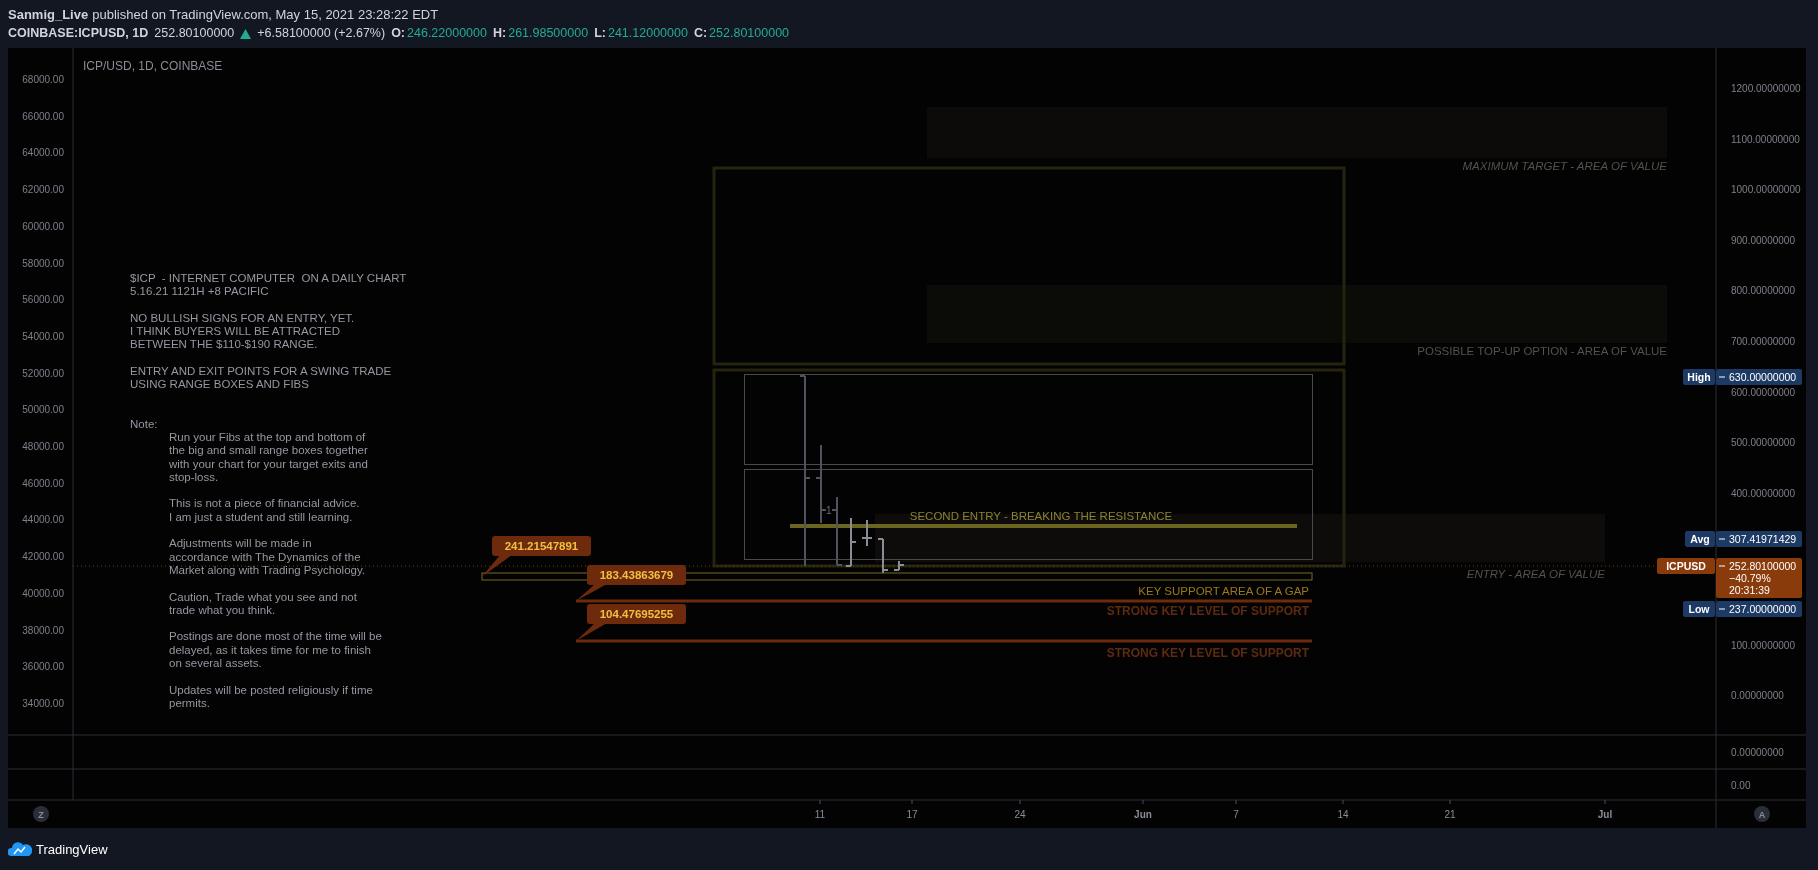 The width and height of the screenshot is (1818, 870). What do you see at coordinates (829, 510) in the screenshot?
I see `bar-marker: 1` at bounding box center [829, 510].